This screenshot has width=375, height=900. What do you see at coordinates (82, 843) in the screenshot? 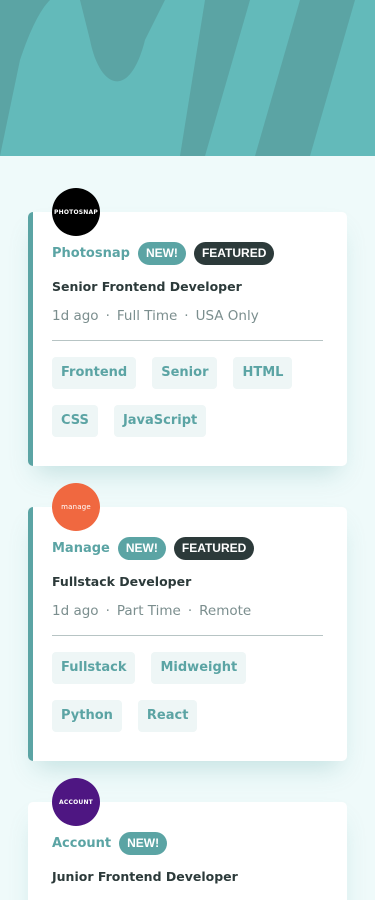
I see `company-name: Account` at bounding box center [82, 843].